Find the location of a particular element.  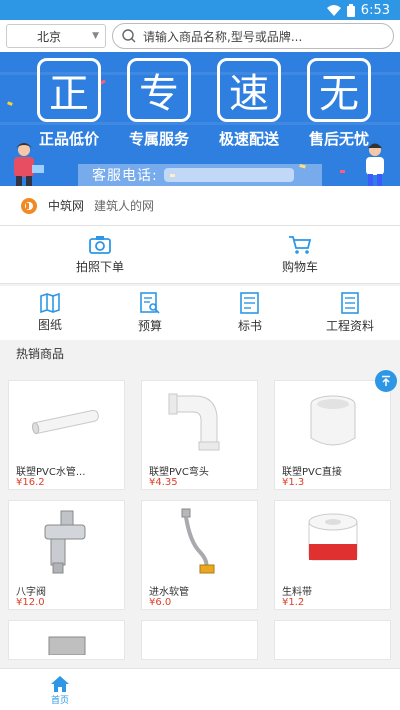

product-price: ¥1.2 is located at coordinates (293, 602).